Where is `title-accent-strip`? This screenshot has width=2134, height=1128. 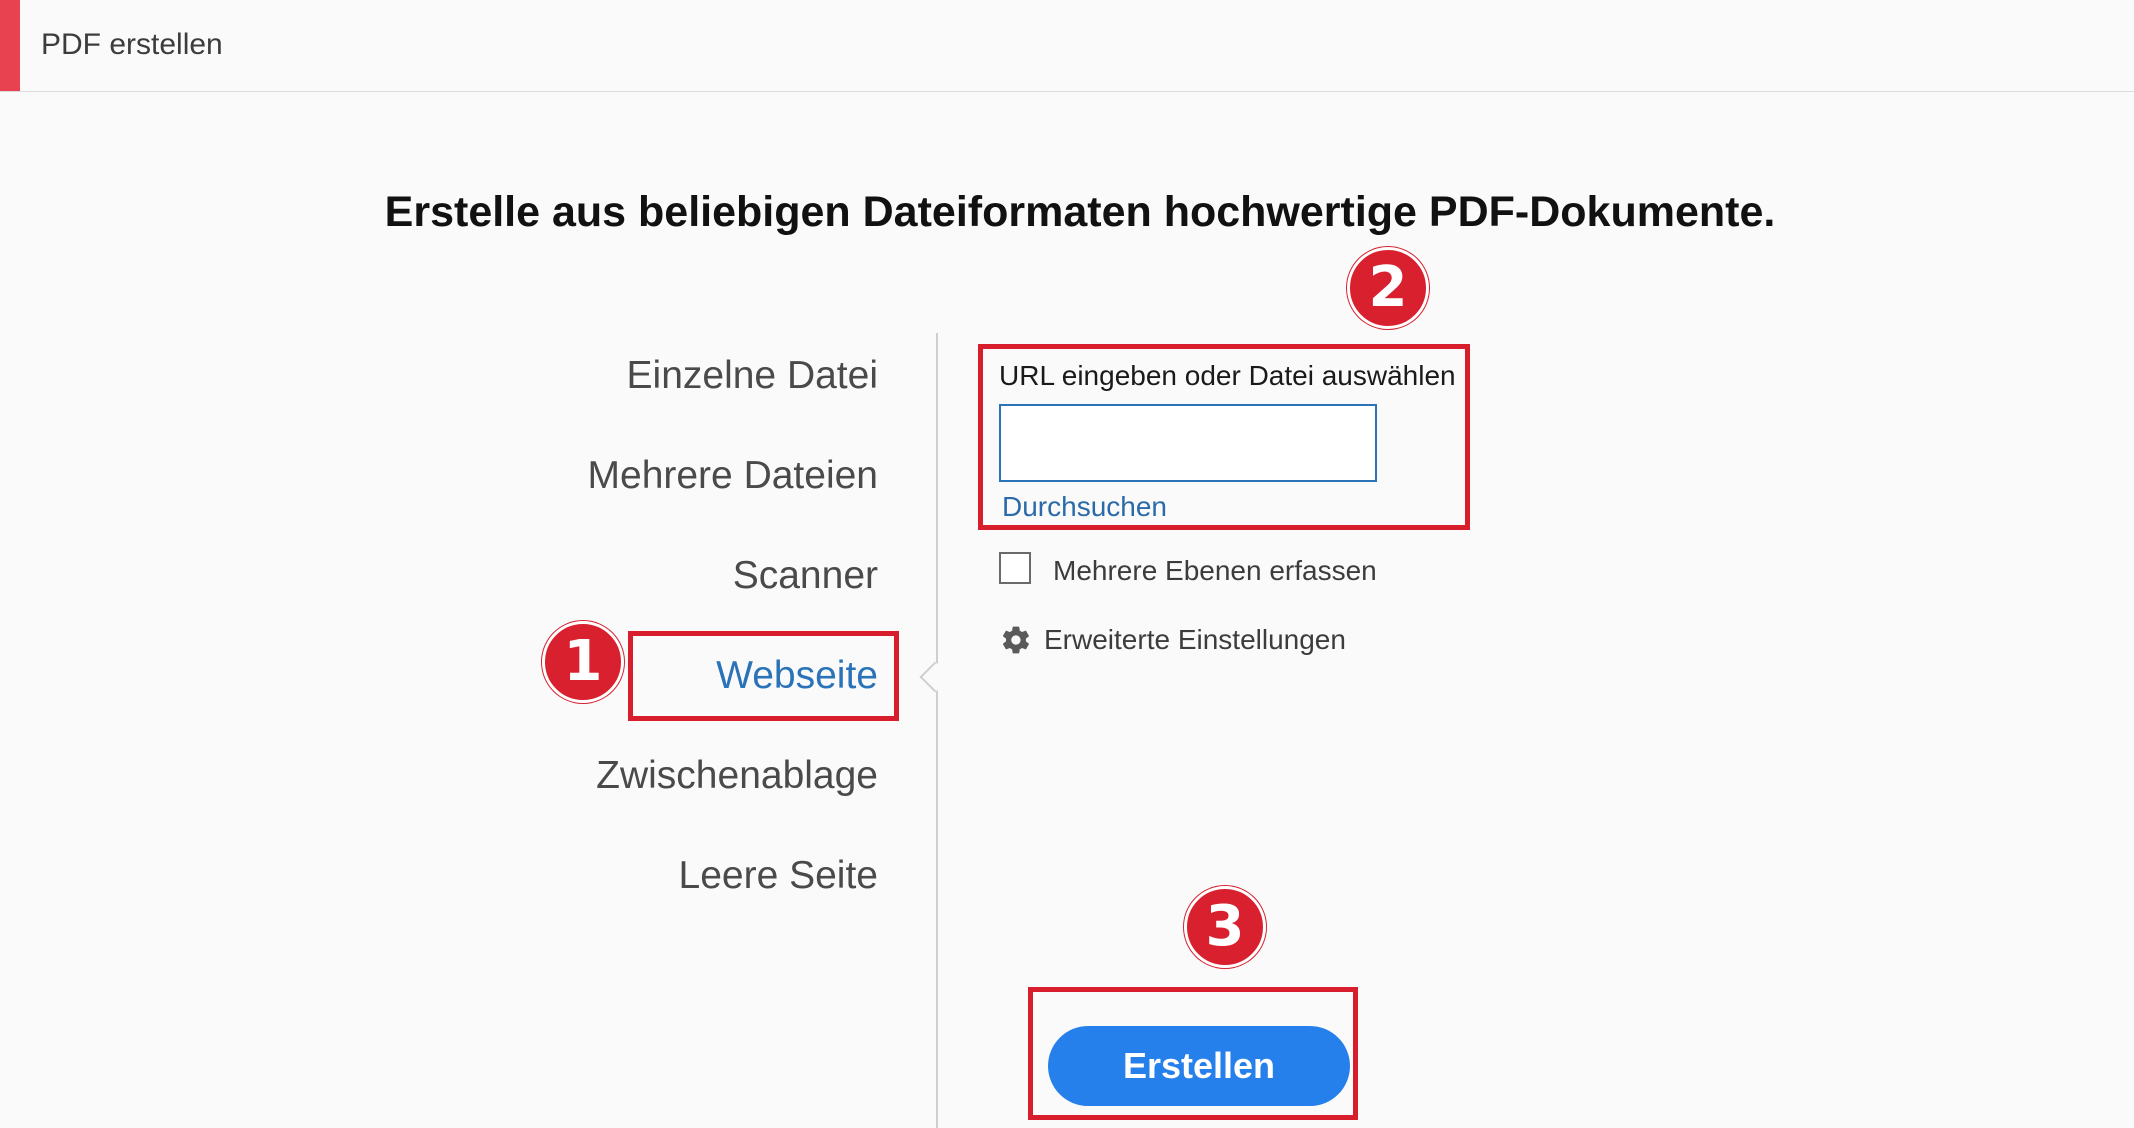 title-accent-strip is located at coordinates (10, 45).